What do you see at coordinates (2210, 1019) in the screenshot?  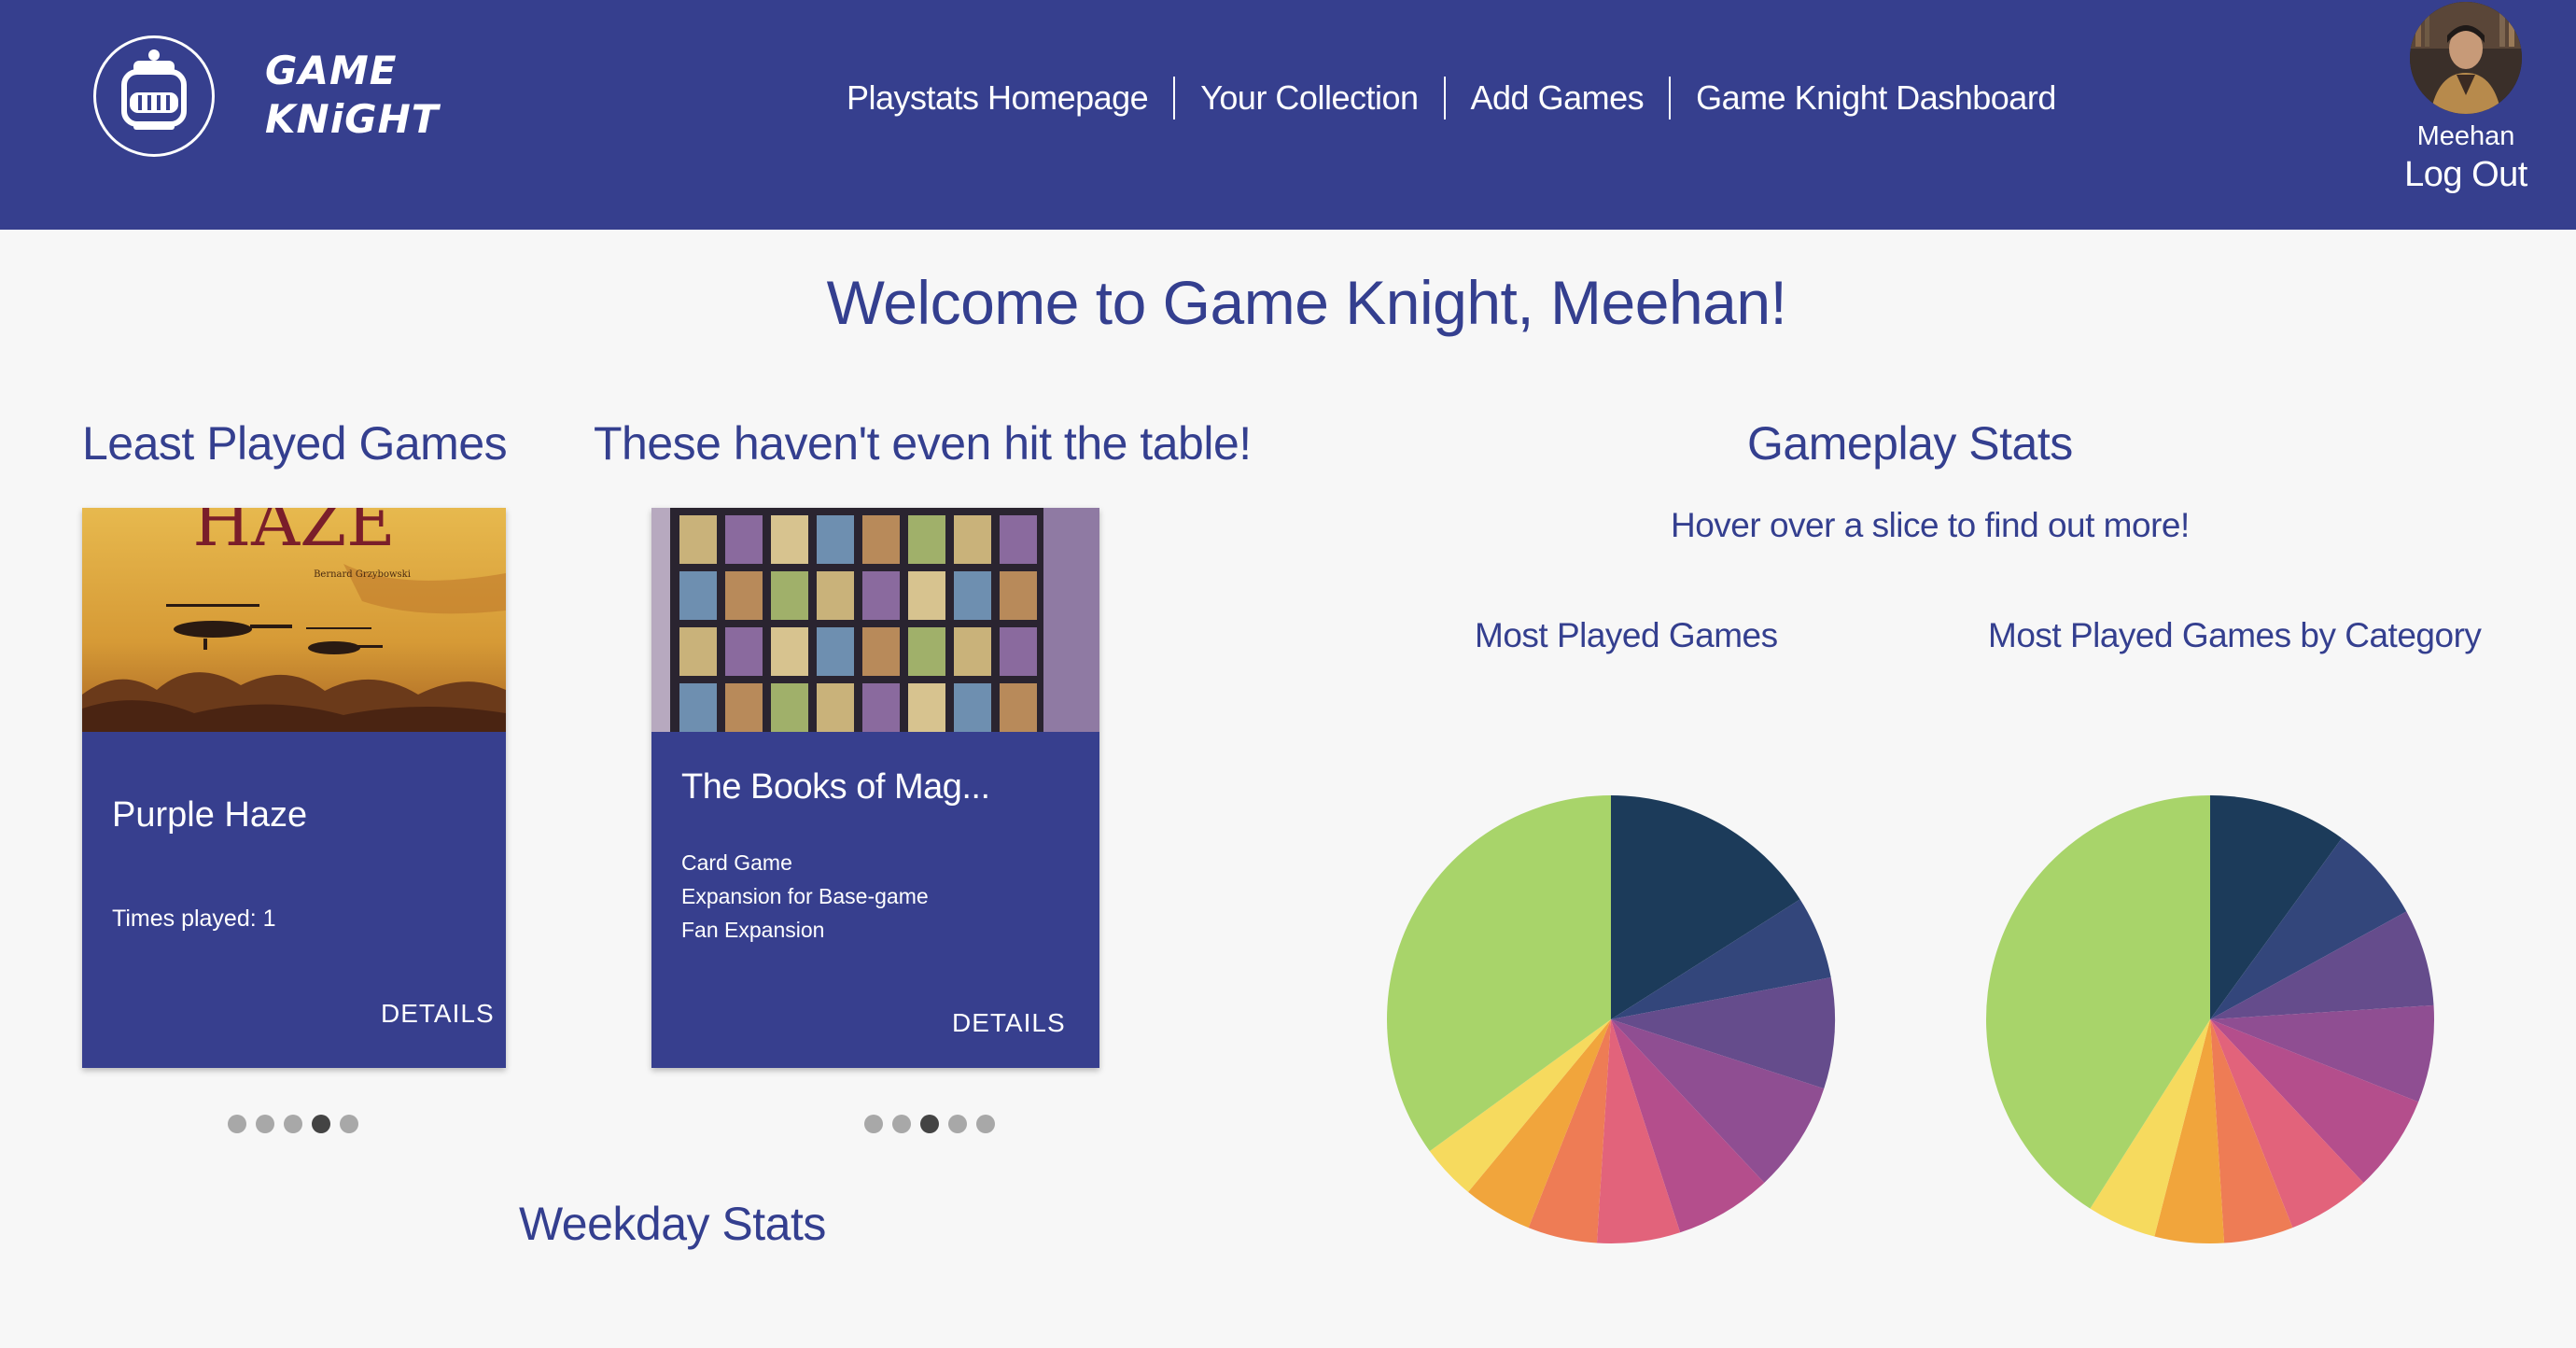 I see `most-played-by-category-pie` at bounding box center [2210, 1019].